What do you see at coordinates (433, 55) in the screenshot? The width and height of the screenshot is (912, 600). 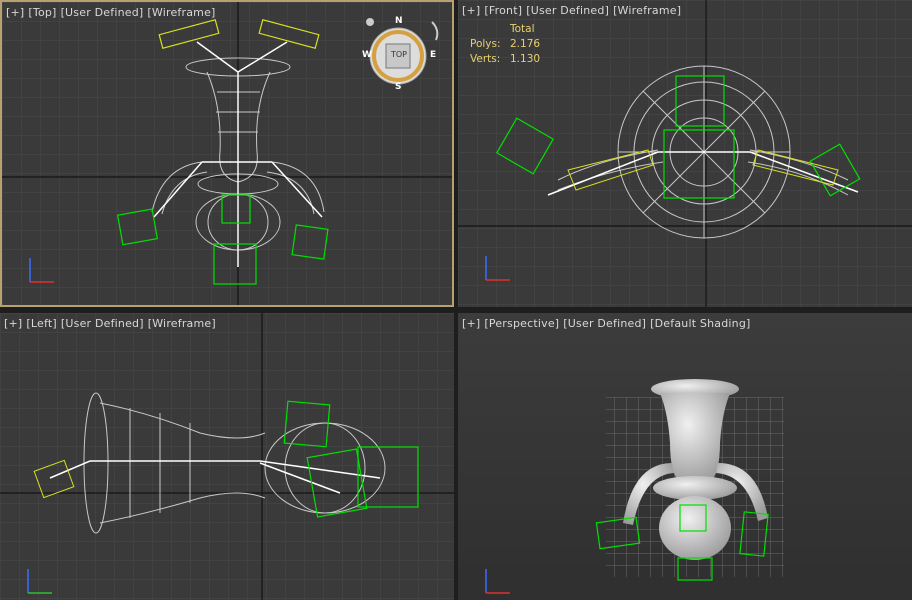 I see `compass-e: E` at bounding box center [433, 55].